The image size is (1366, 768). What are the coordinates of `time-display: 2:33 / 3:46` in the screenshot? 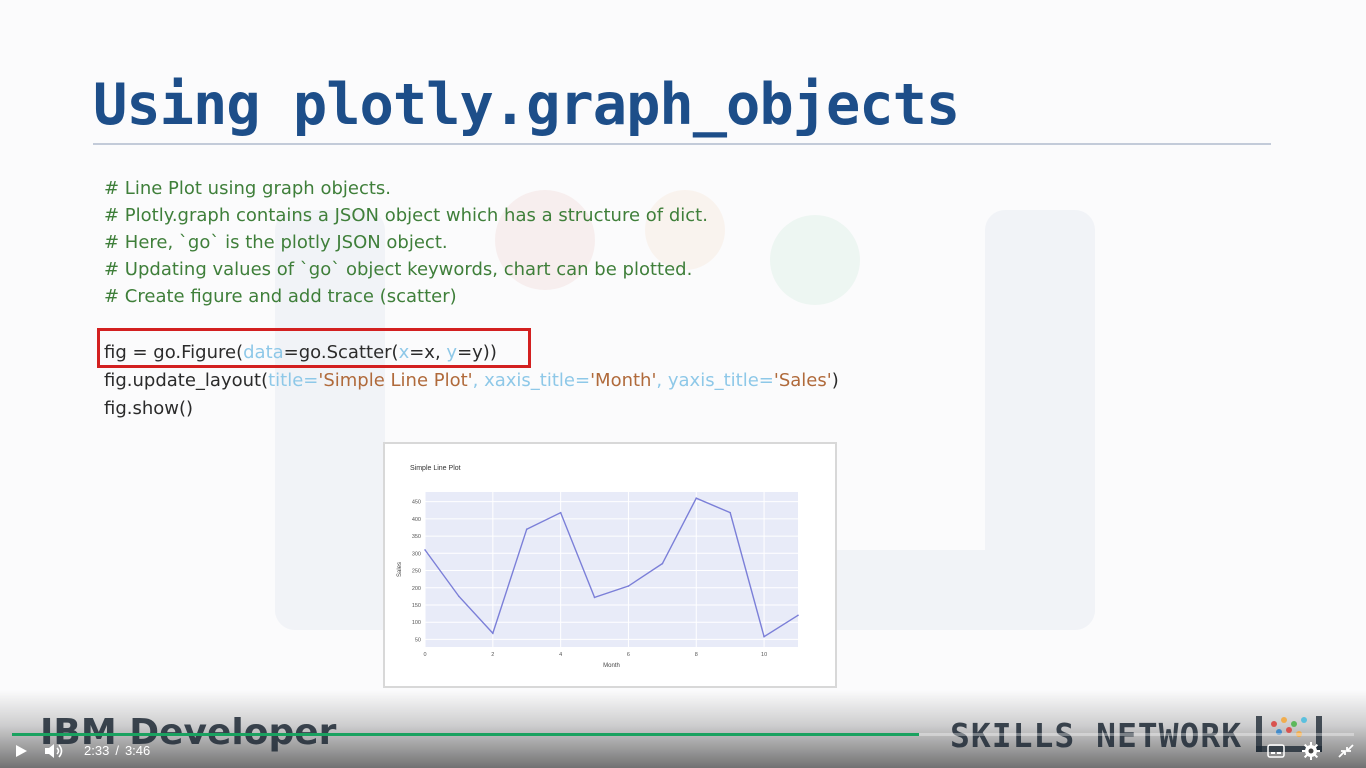 It's located at (117, 750).